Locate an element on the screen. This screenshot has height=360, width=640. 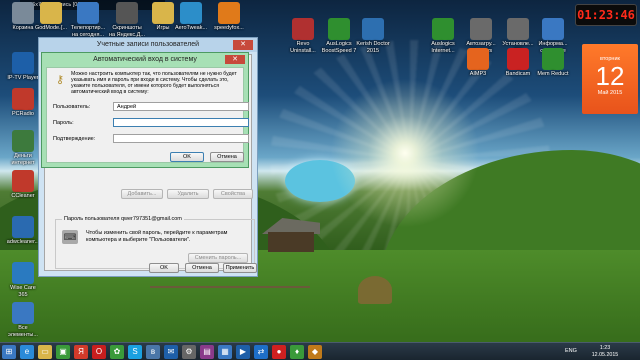
taskbar: ⊞ e ▭ ▣ Я O ✿ Sв ✉ ⚙ ▤ ▦ ▶ ⇄ ● ♦ ◆ ENG 1:23 12.05.2015 is located at coordinates (320, 351).